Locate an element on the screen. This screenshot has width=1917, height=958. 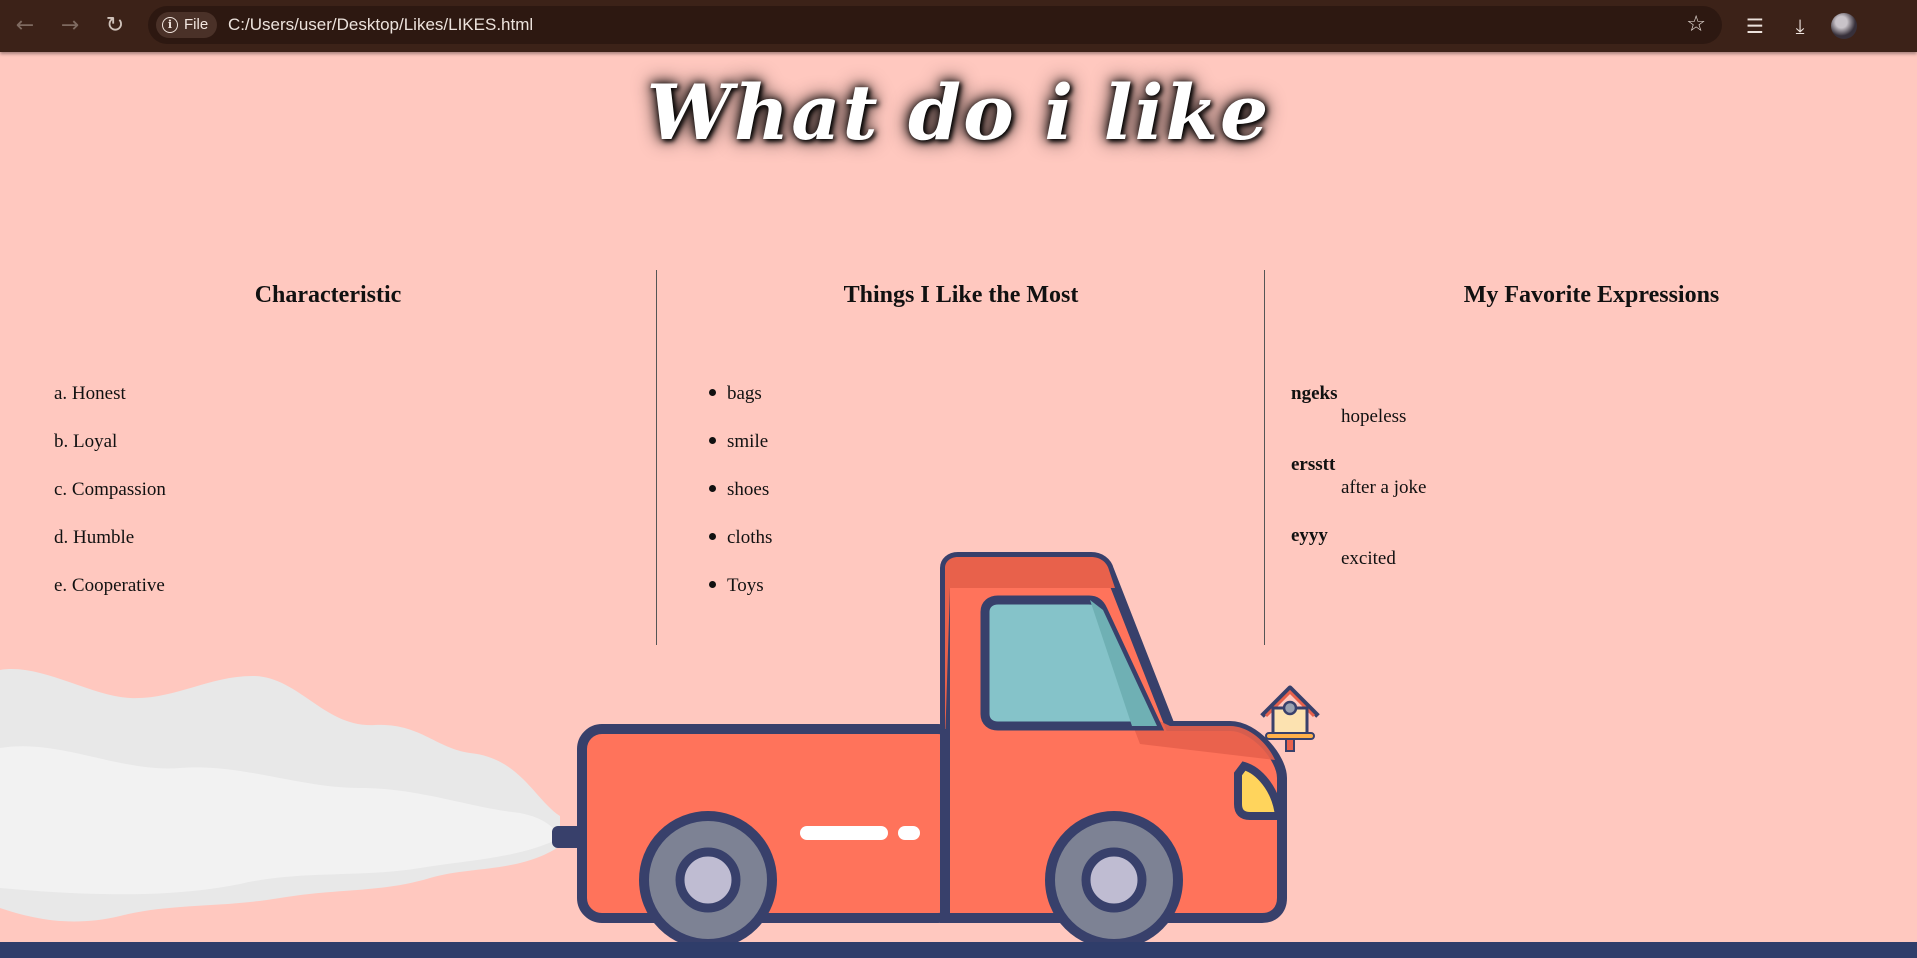
info-icon: i is located at coordinates (170, 25).